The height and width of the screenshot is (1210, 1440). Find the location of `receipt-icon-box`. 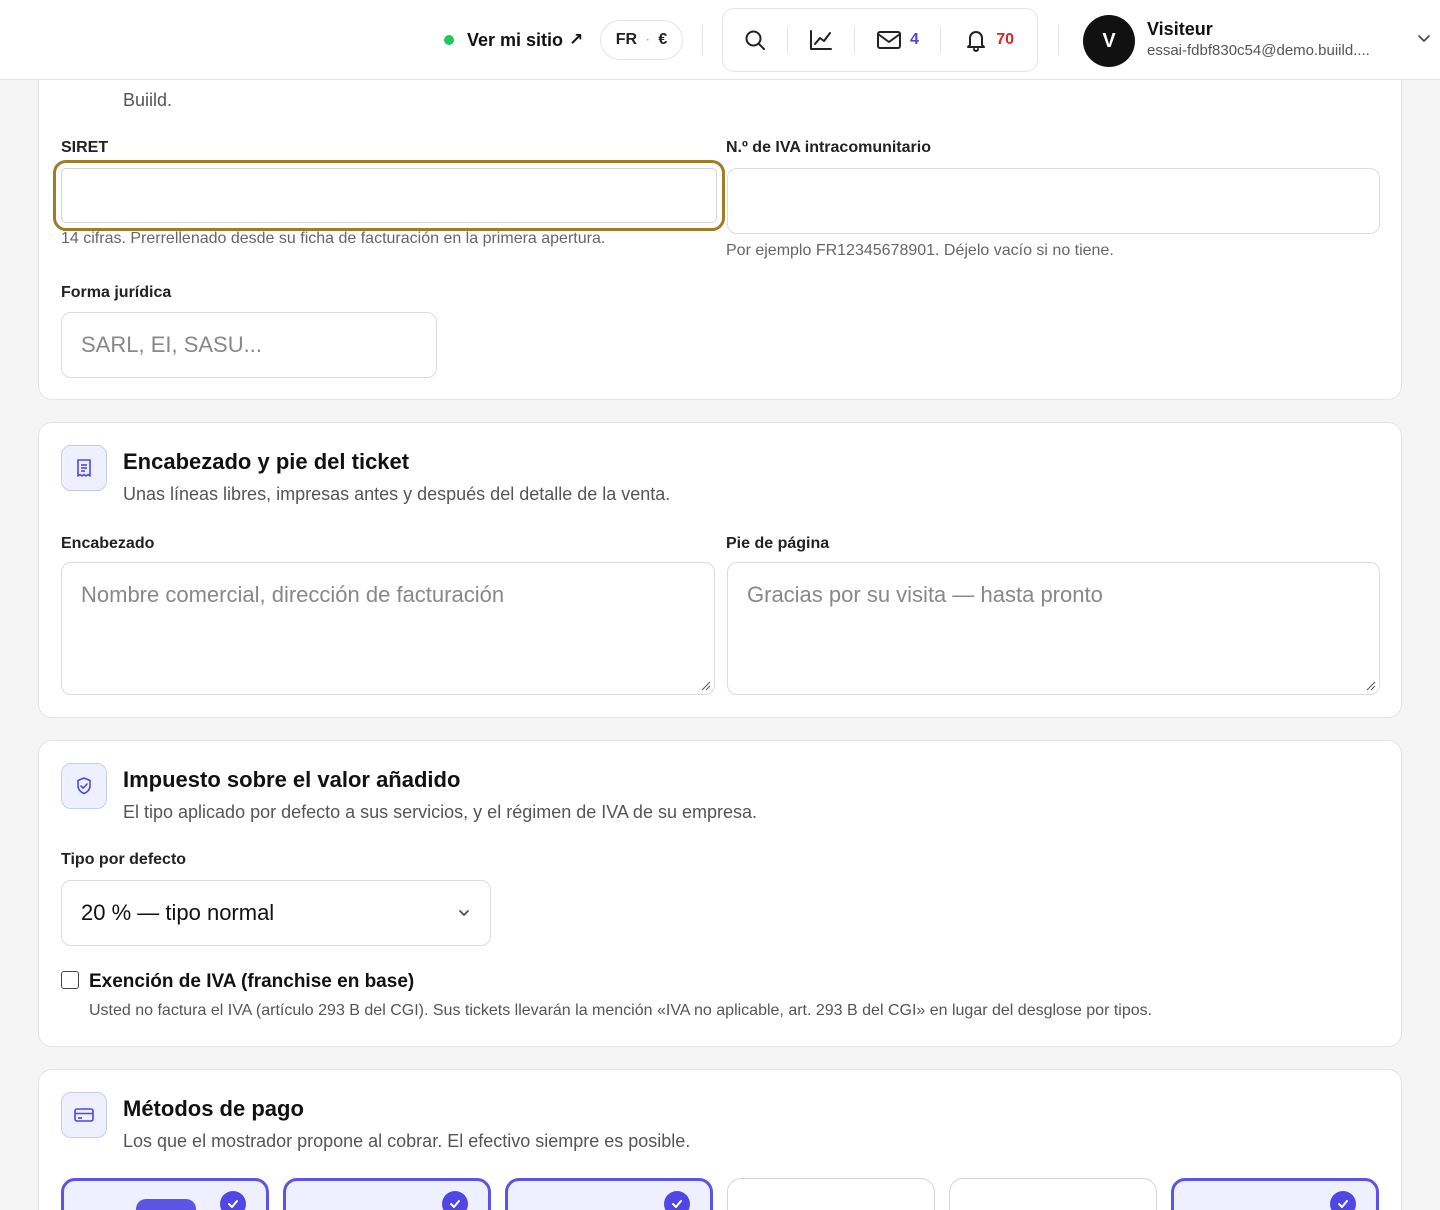

receipt-icon-box is located at coordinates (84, 468).